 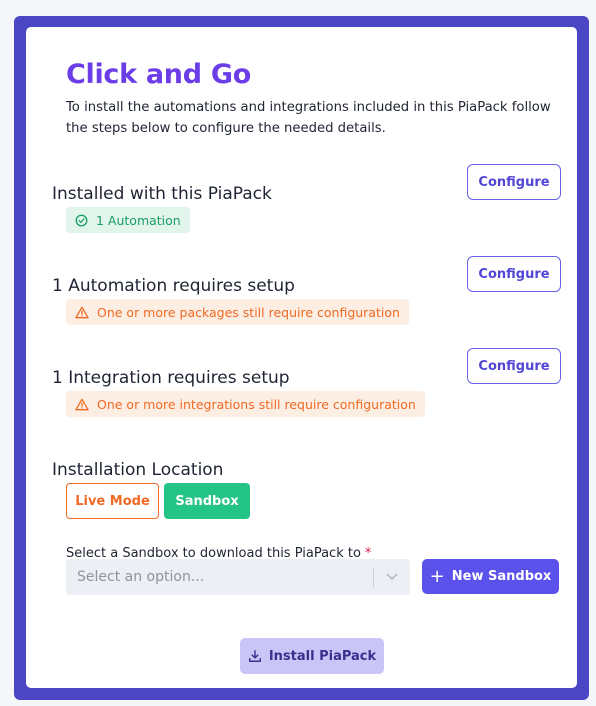 I want to click on chevron-down-icon, so click(x=392, y=577).